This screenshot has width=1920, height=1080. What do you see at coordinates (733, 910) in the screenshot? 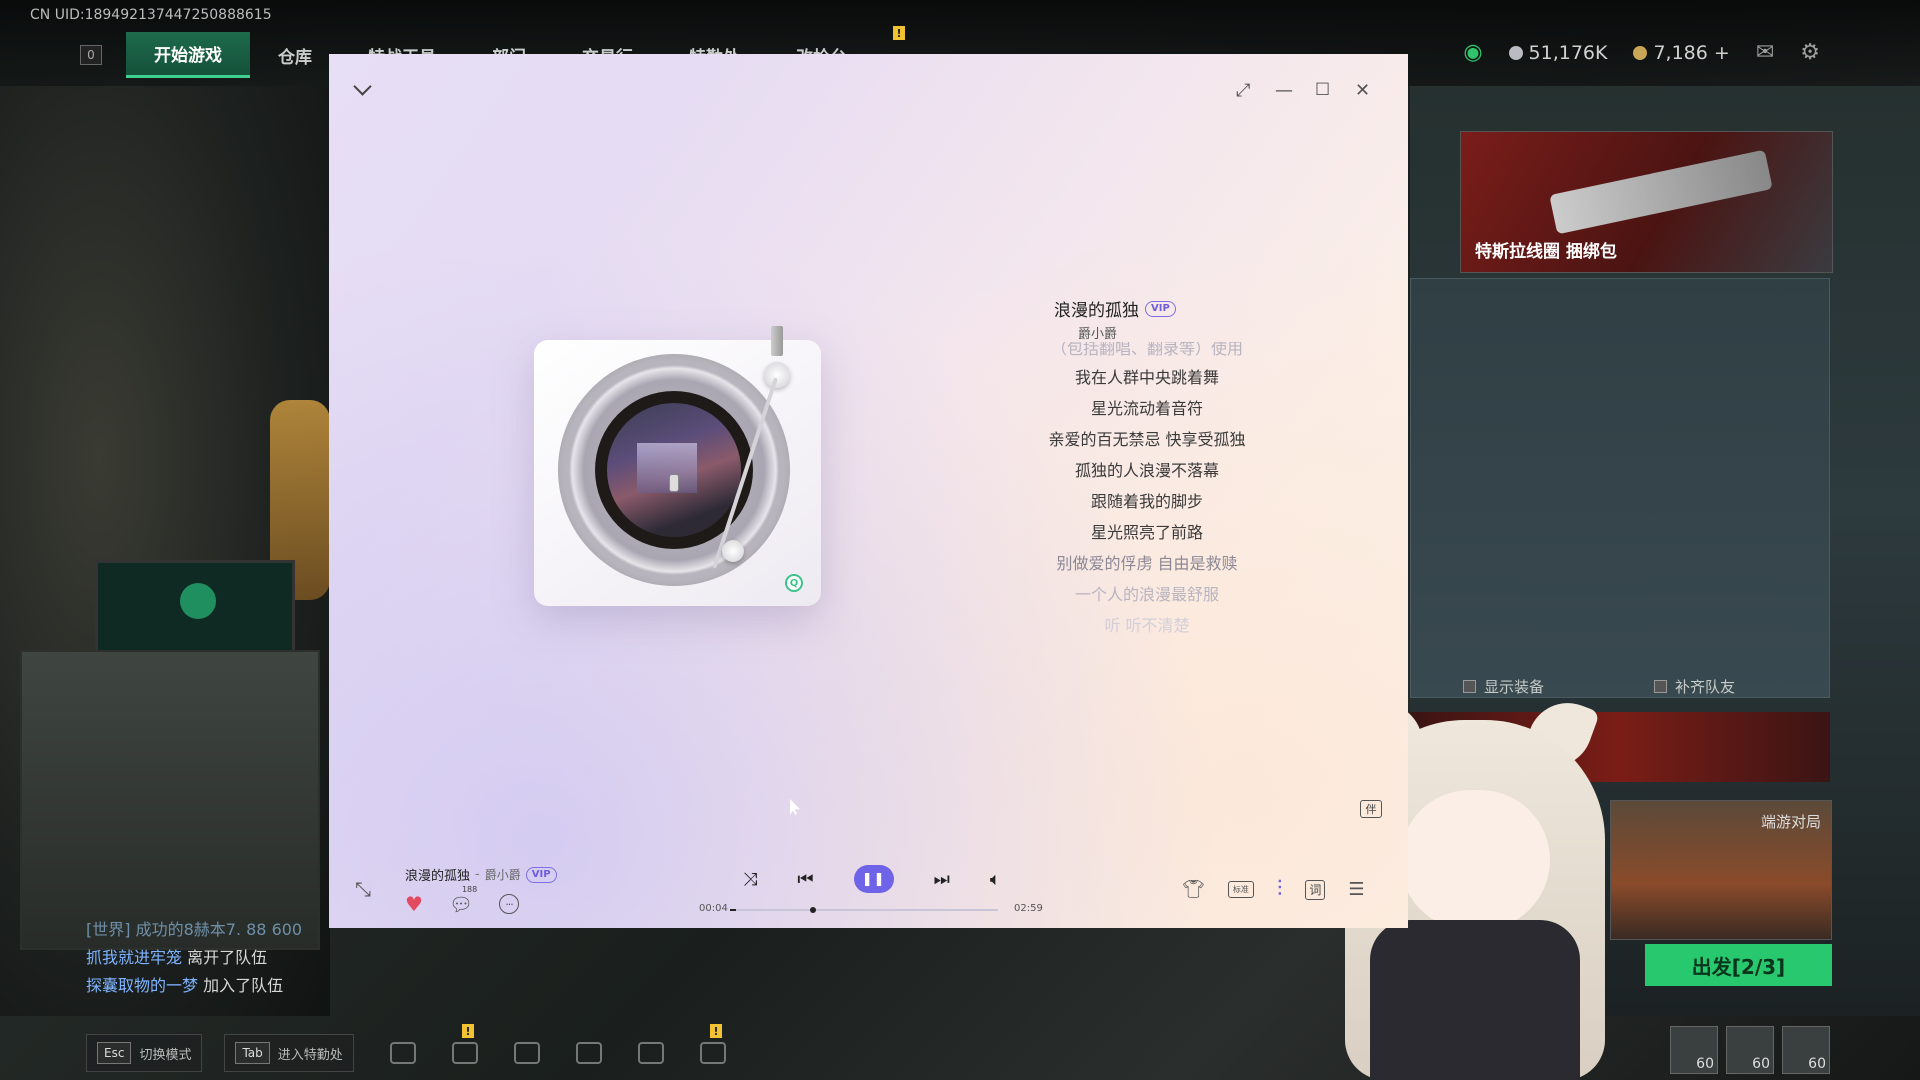
I see `progress-fill` at bounding box center [733, 910].